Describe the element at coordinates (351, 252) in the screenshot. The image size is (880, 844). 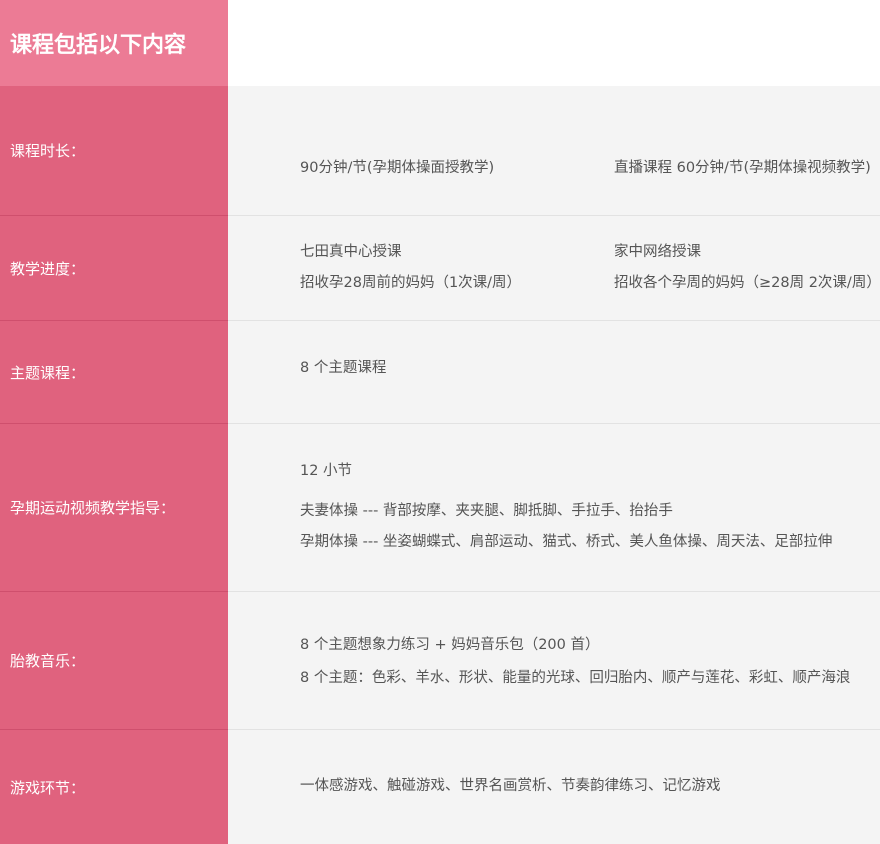
I see `schedule-offline-title: 七田真中心授课` at that location.